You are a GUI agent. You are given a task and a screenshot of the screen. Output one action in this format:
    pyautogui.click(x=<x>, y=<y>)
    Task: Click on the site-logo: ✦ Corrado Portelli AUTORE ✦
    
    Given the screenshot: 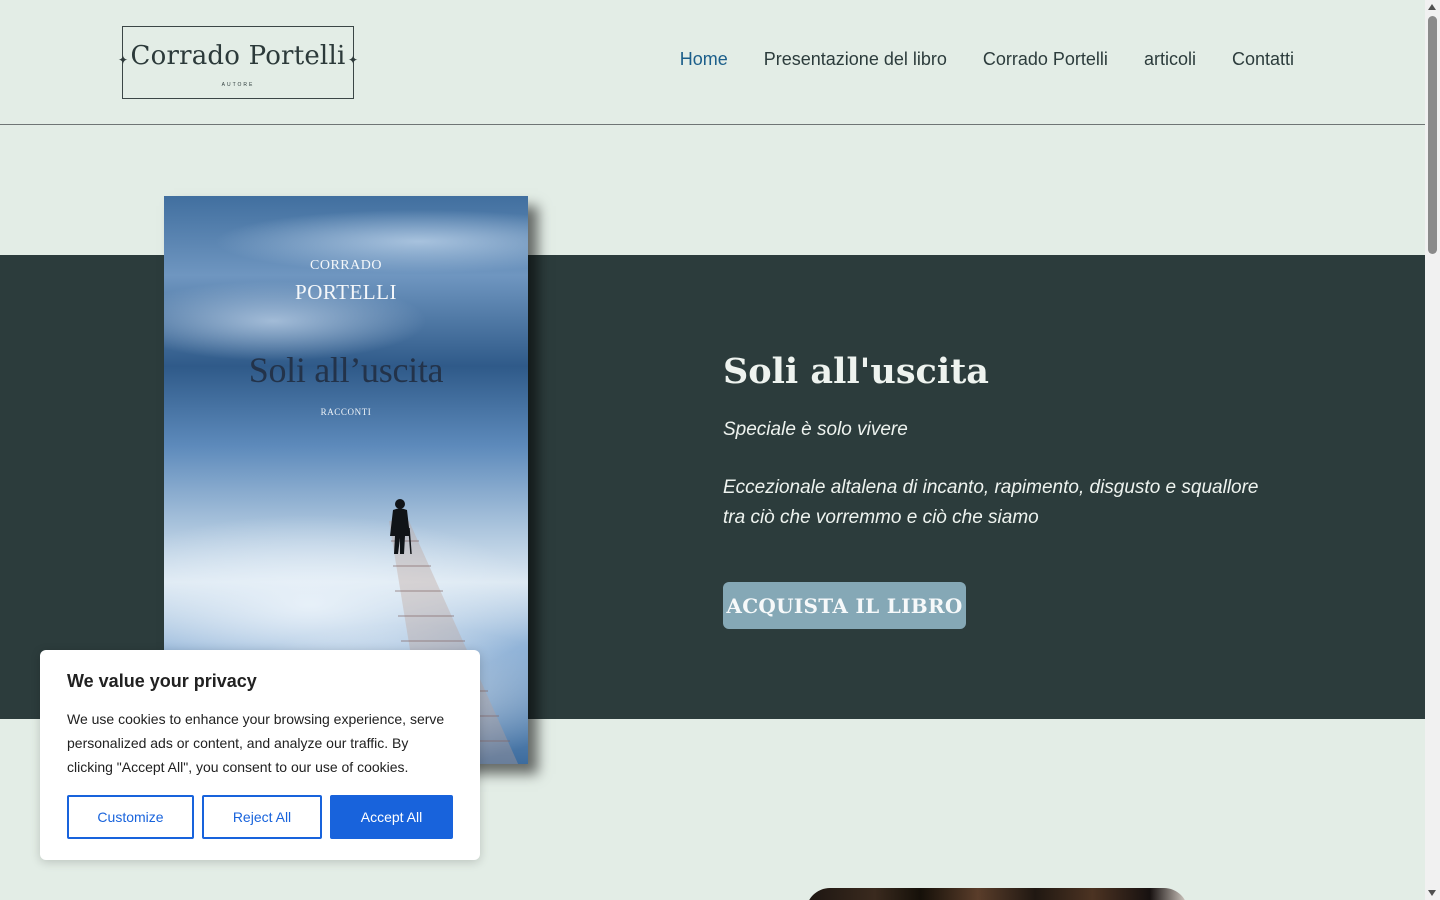 What is the action you would take?
    pyautogui.click(x=238, y=62)
    